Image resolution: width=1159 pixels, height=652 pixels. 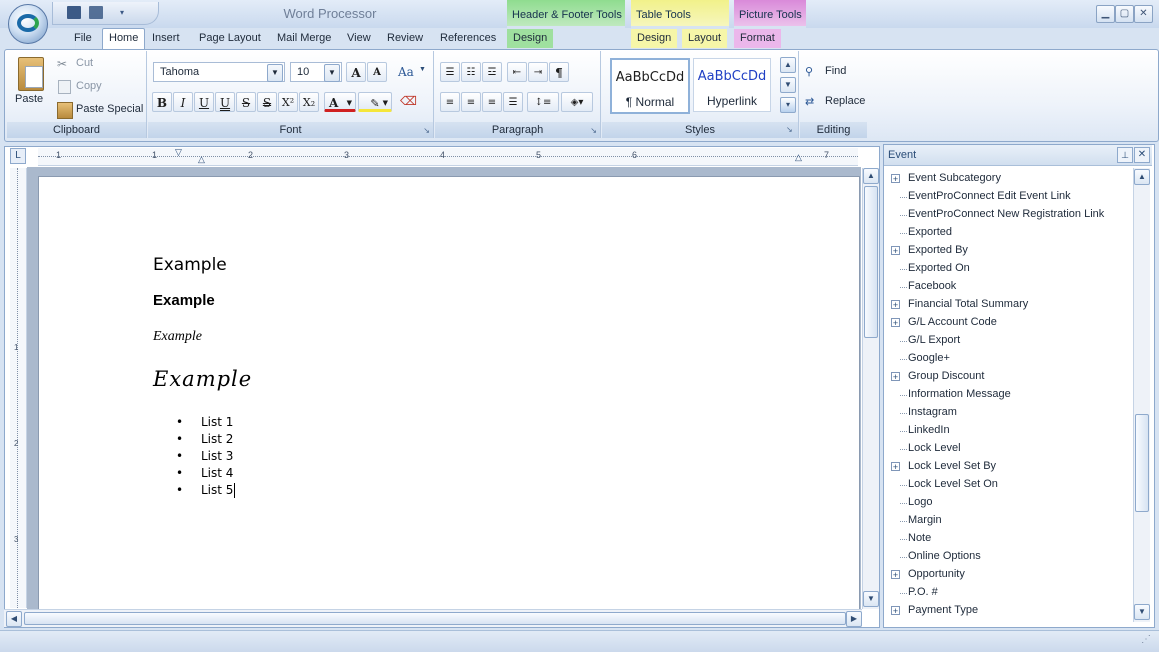 I want to click on find-button: Find, so click(x=835, y=71).